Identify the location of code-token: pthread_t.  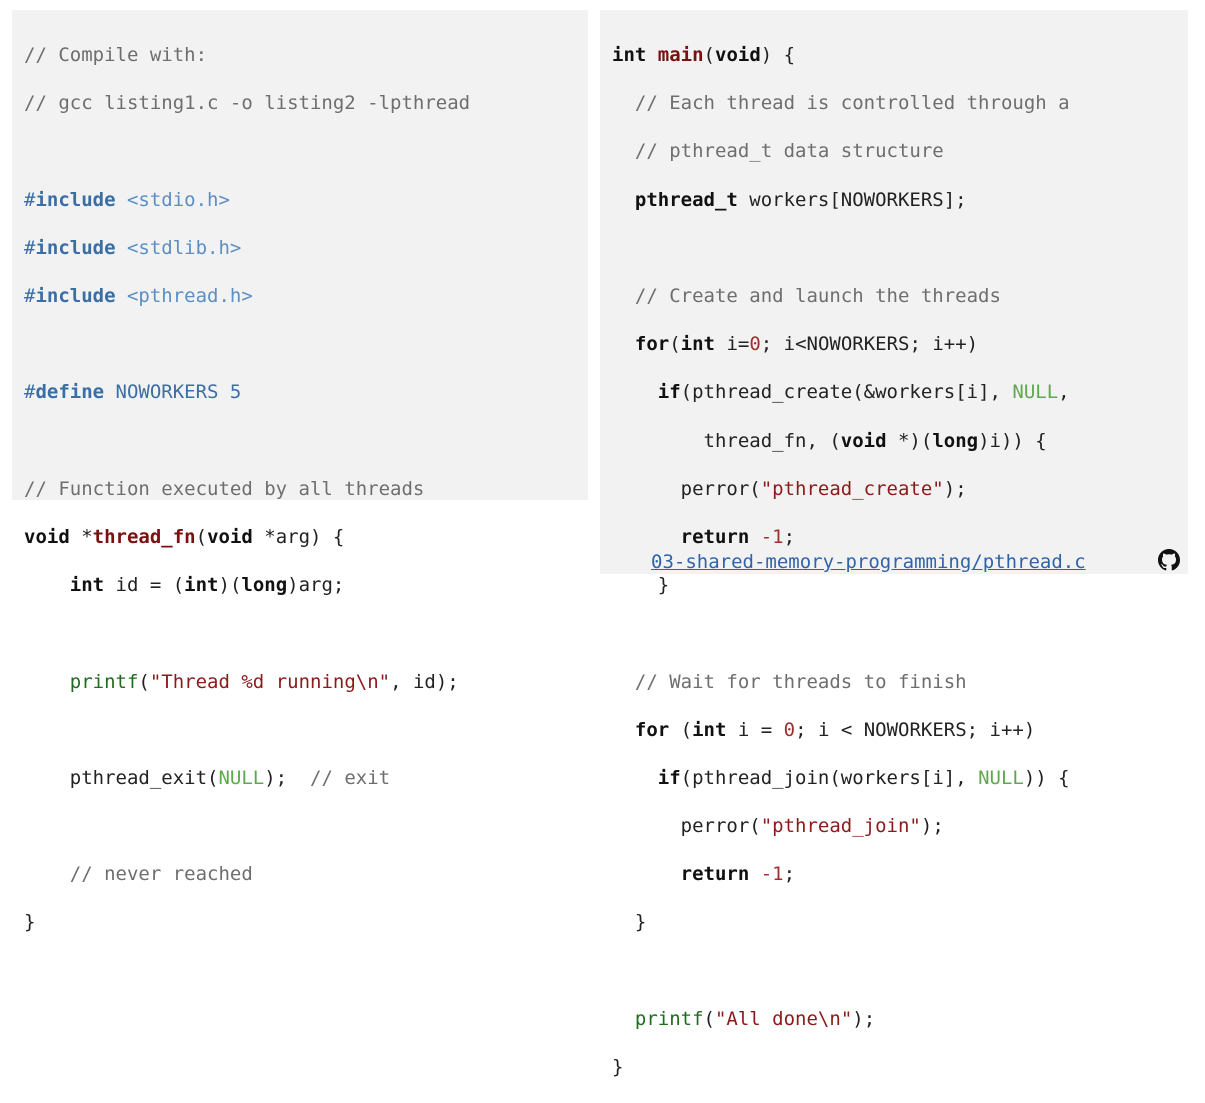
(686, 199).